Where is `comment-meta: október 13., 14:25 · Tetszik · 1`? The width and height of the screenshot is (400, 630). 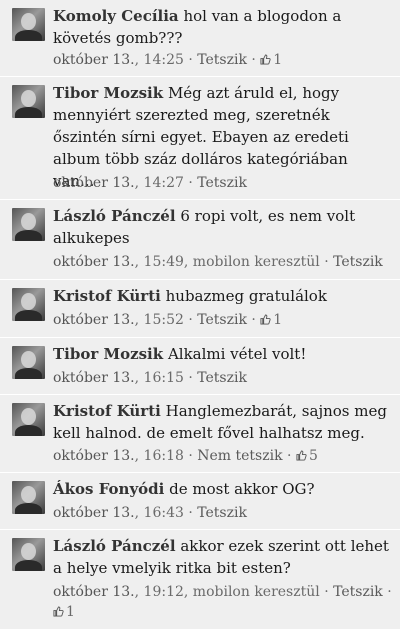
comment-meta: október 13., 14:25 · Tetszik · 1 is located at coordinates (168, 60).